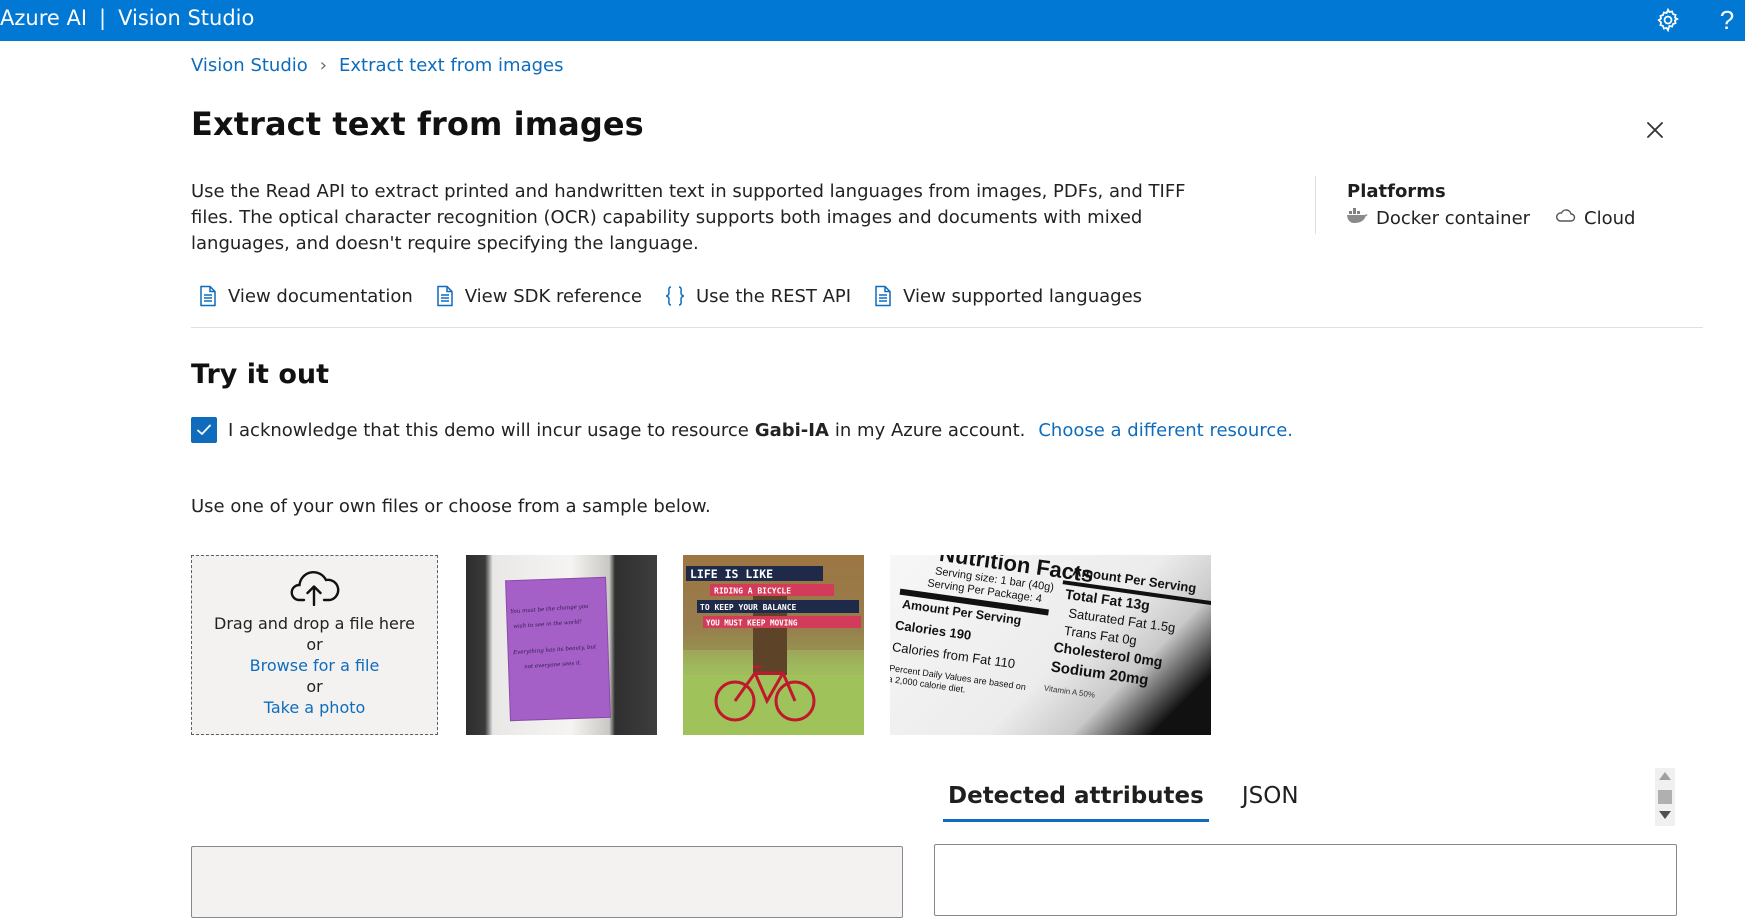  What do you see at coordinates (752, 591) in the screenshot?
I see `sample-poster-line-2: RIDING A BICYCLE` at bounding box center [752, 591].